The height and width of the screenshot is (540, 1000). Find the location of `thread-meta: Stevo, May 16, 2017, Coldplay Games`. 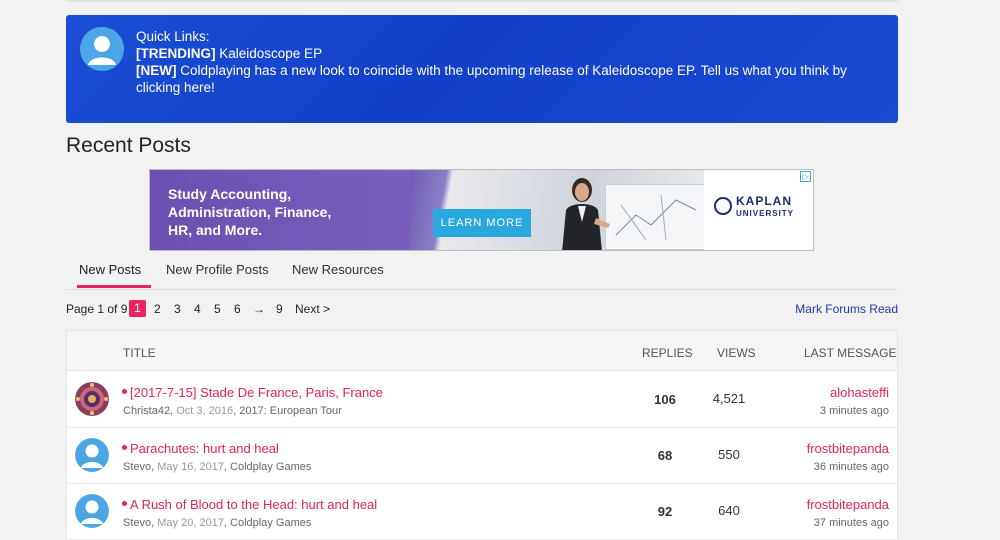

thread-meta: Stevo, May 16, 2017, Coldplay Games is located at coordinates (217, 467).